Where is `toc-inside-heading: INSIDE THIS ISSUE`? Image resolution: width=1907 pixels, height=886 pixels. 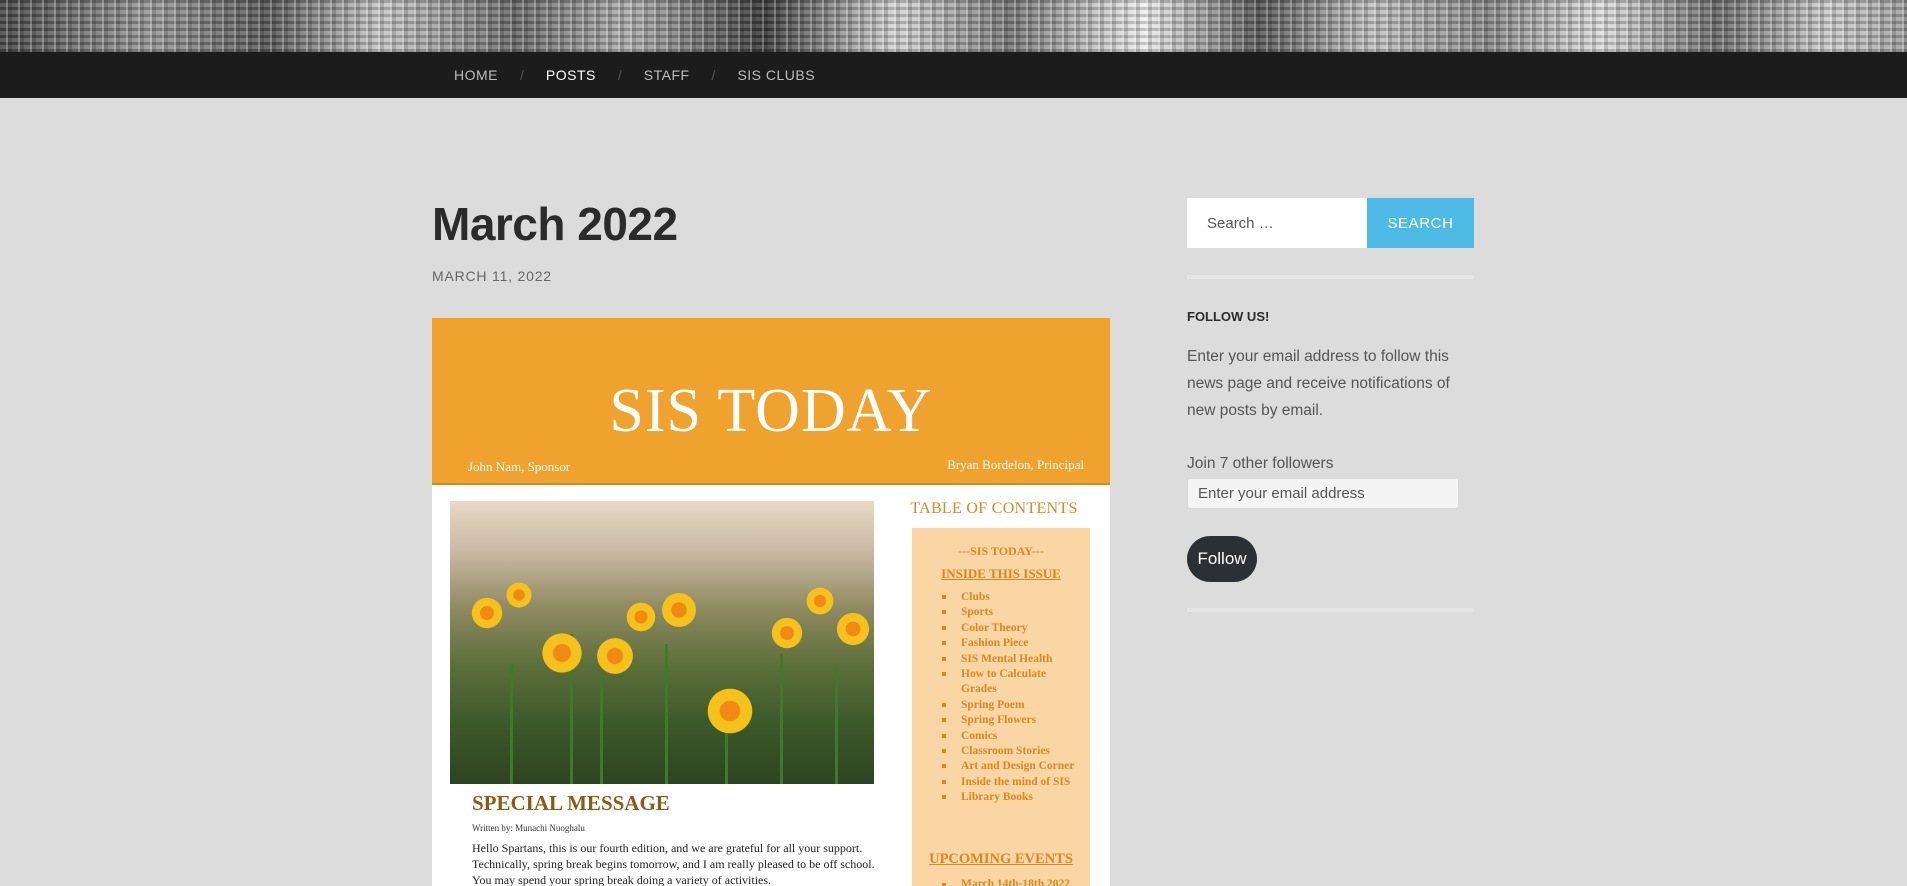
toc-inside-heading: INSIDE THIS ISSUE is located at coordinates (1001, 573).